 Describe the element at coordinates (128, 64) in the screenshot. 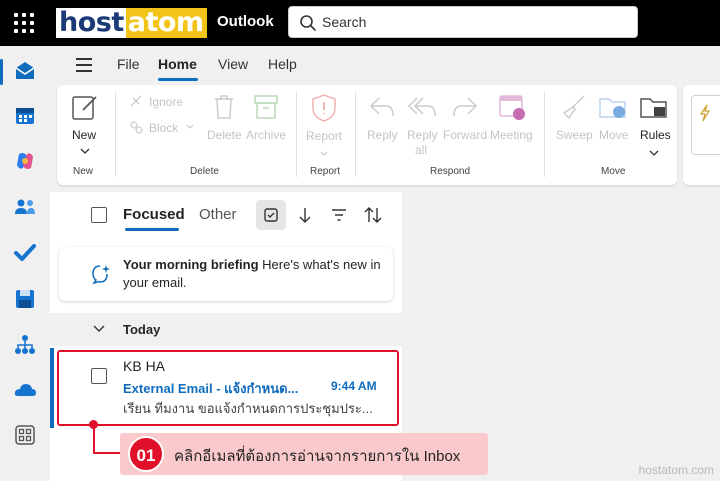

I see `tab-file: File` at that location.